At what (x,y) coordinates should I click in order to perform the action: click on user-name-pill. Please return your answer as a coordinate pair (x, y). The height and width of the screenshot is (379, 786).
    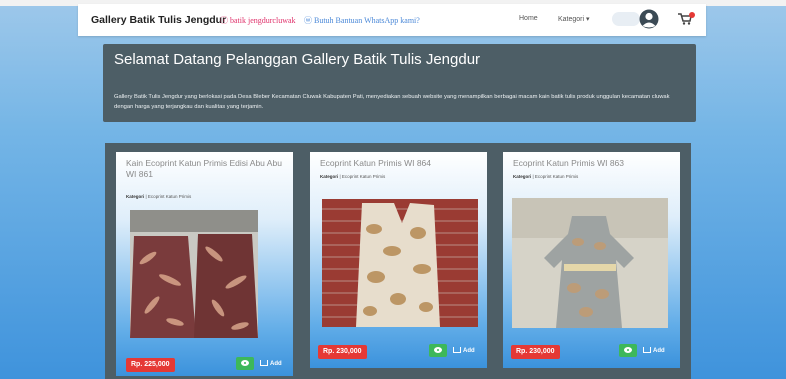
    Looking at the image, I should click on (626, 19).